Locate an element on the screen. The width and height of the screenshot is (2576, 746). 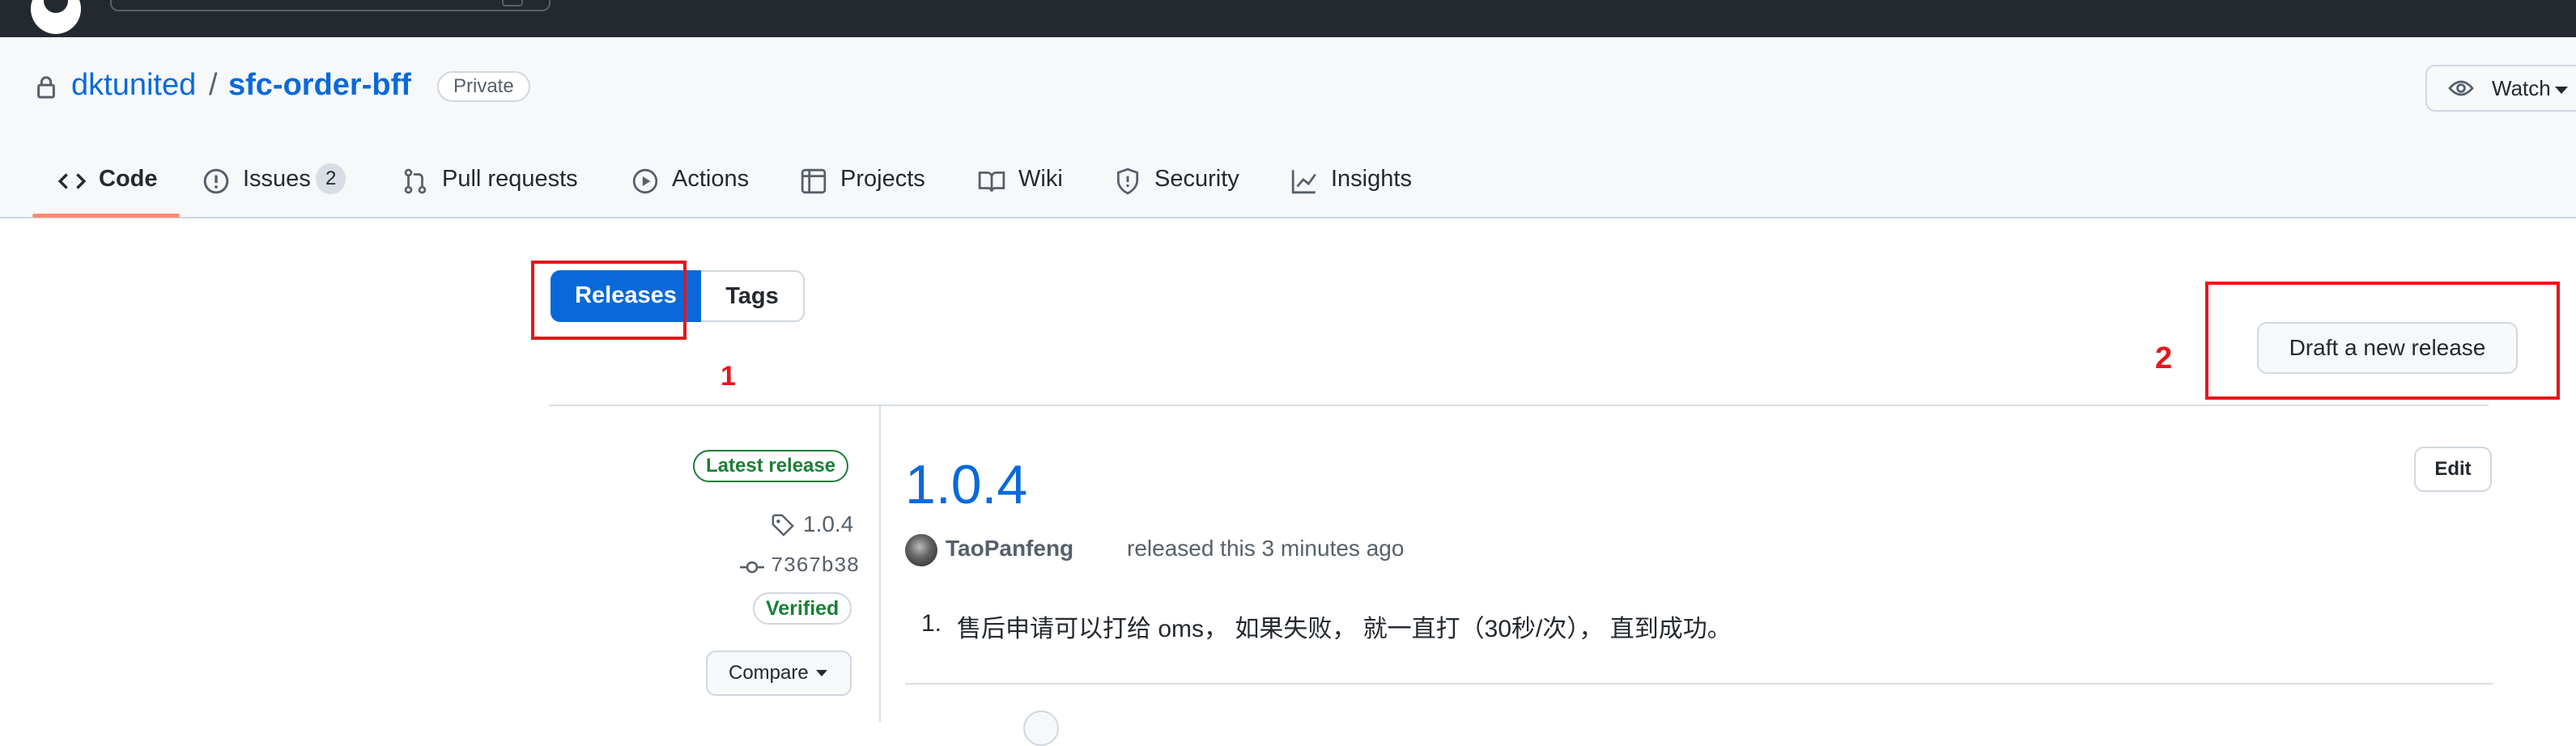
visibility-badge: Private is located at coordinates (484, 86).